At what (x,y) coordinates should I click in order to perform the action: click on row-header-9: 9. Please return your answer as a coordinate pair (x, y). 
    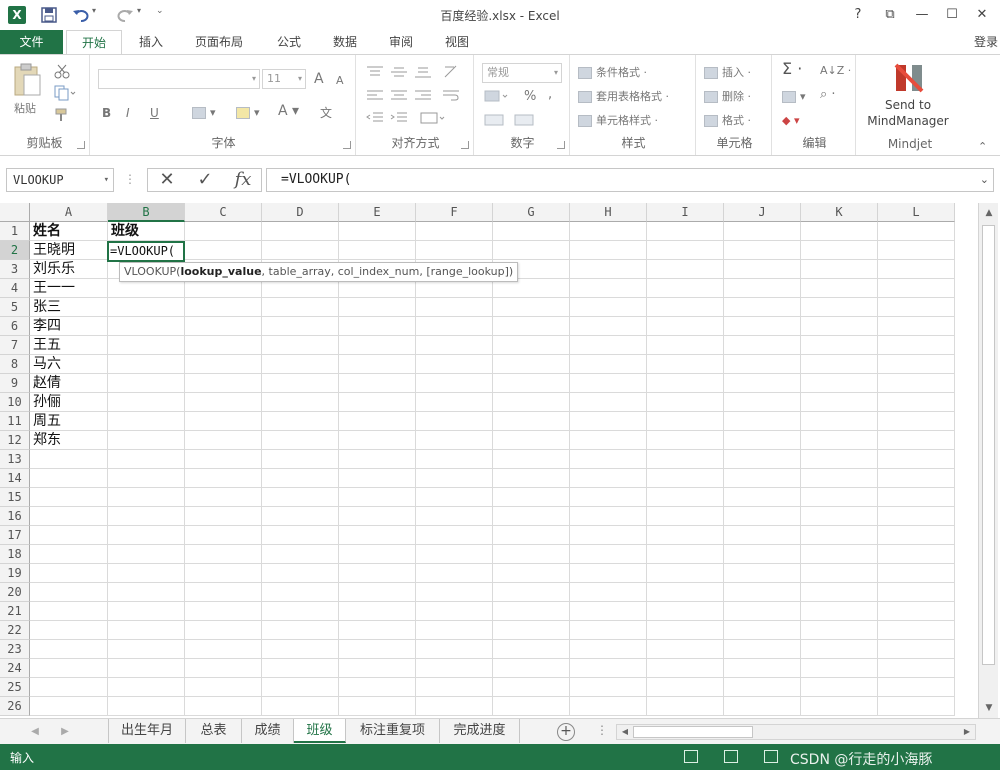
    Looking at the image, I should click on (15, 383).